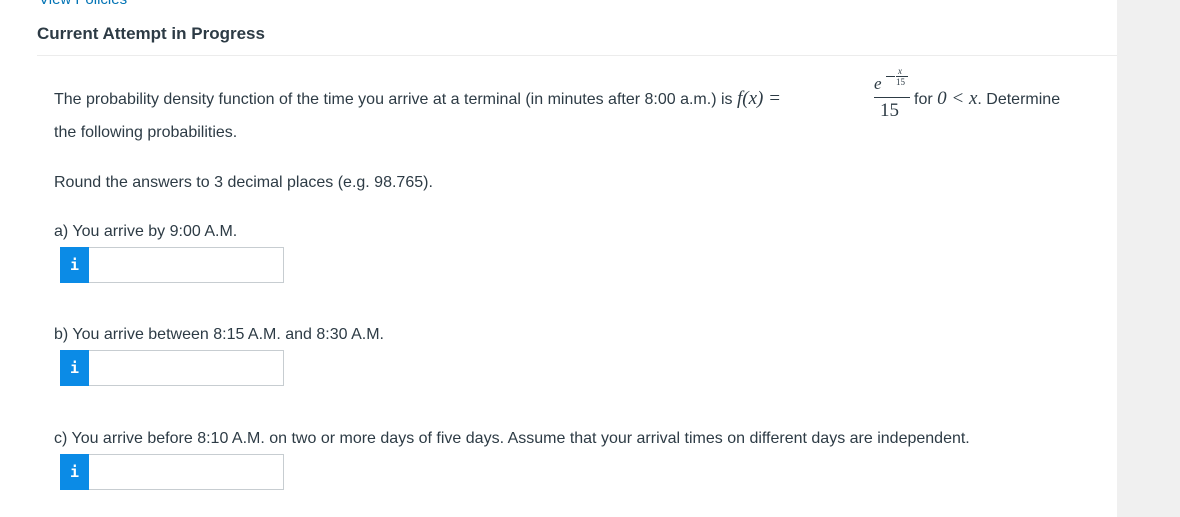  I want to click on view-policies-link: View Policies, so click(83, 4).